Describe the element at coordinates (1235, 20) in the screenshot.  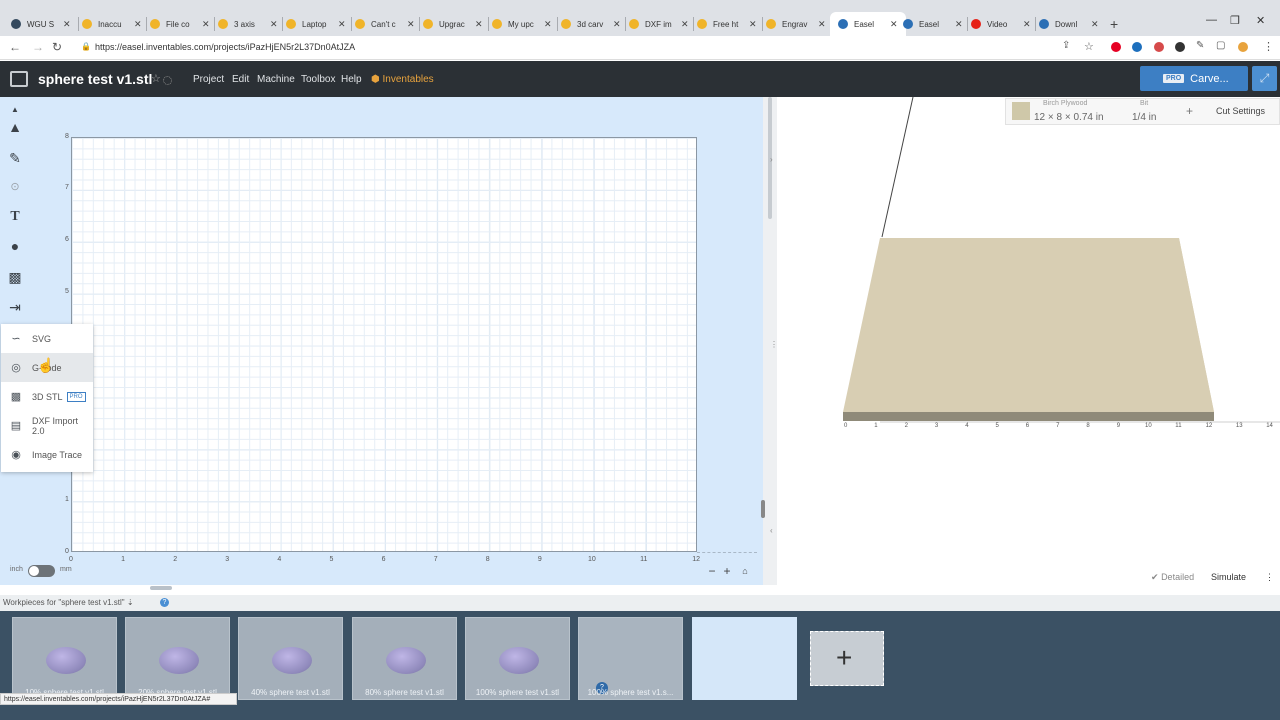
I see `restore-icon: ❐` at that location.